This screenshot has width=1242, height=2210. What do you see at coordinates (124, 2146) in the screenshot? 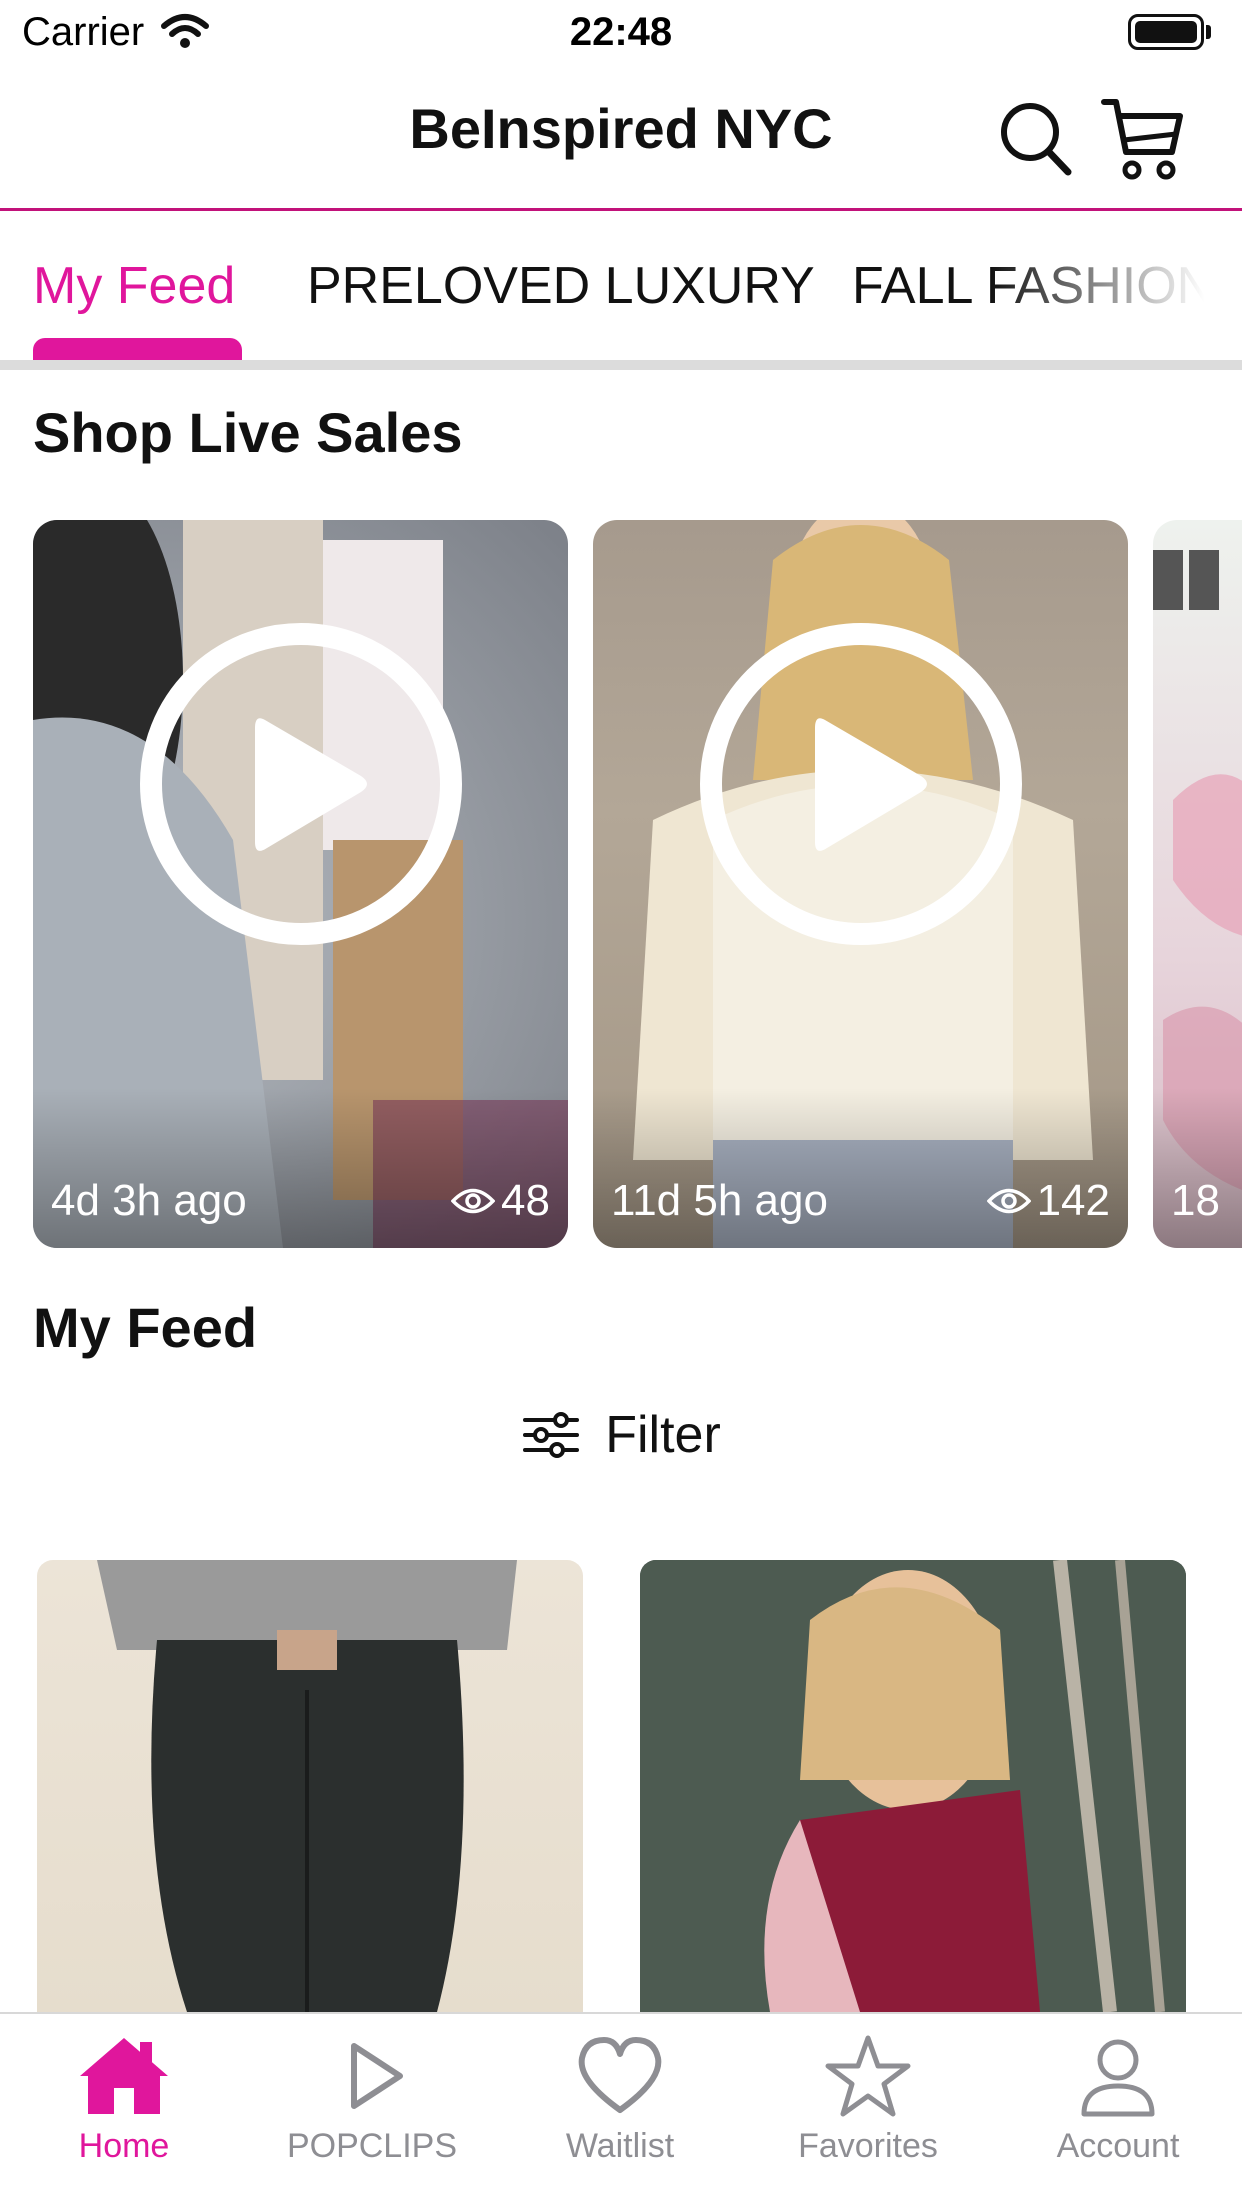
I see `tabbar-label: Home` at bounding box center [124, 2146].